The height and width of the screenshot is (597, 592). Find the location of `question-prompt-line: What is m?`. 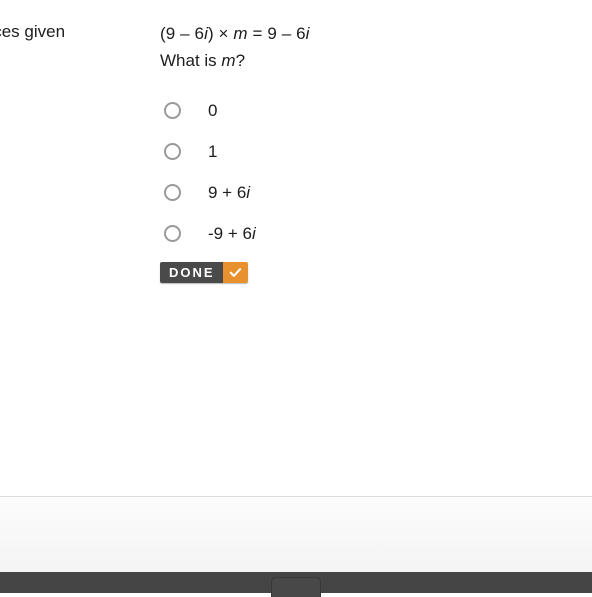

question-prompt-line: What is m? is located at coordinates (360, 60).